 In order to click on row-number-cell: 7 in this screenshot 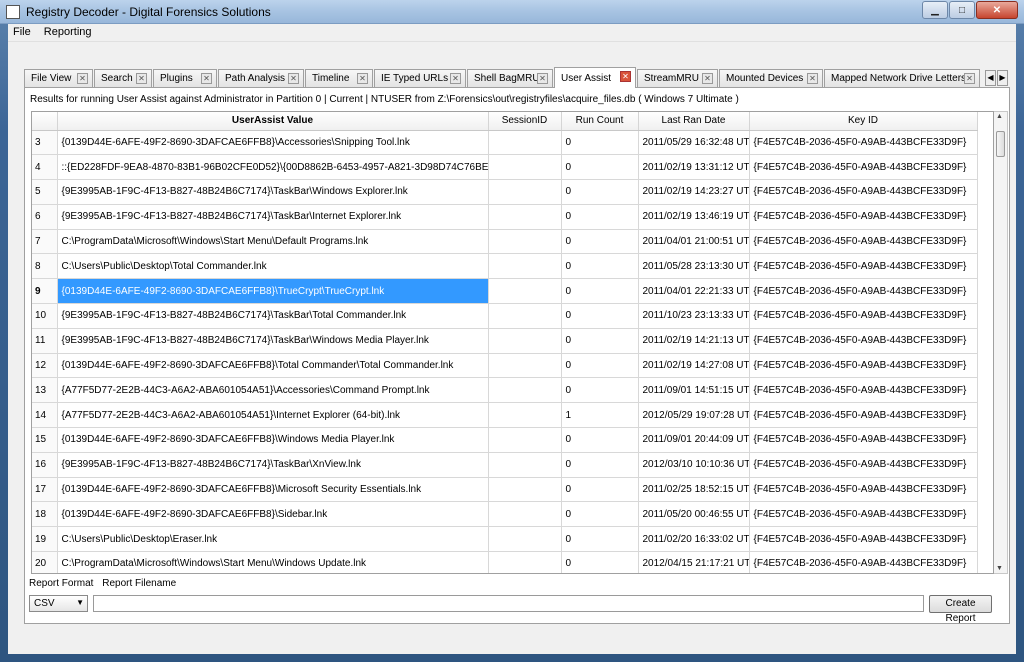, I will do `click(45, 242)`.